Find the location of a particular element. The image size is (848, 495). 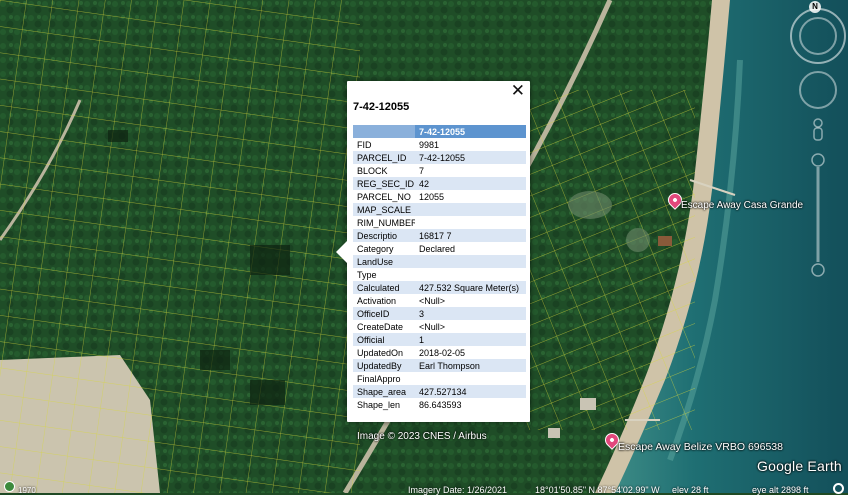

place-label-belize-vrbo: Escape Away Belize VRBO 696538 is located at coordinates (700, 447).